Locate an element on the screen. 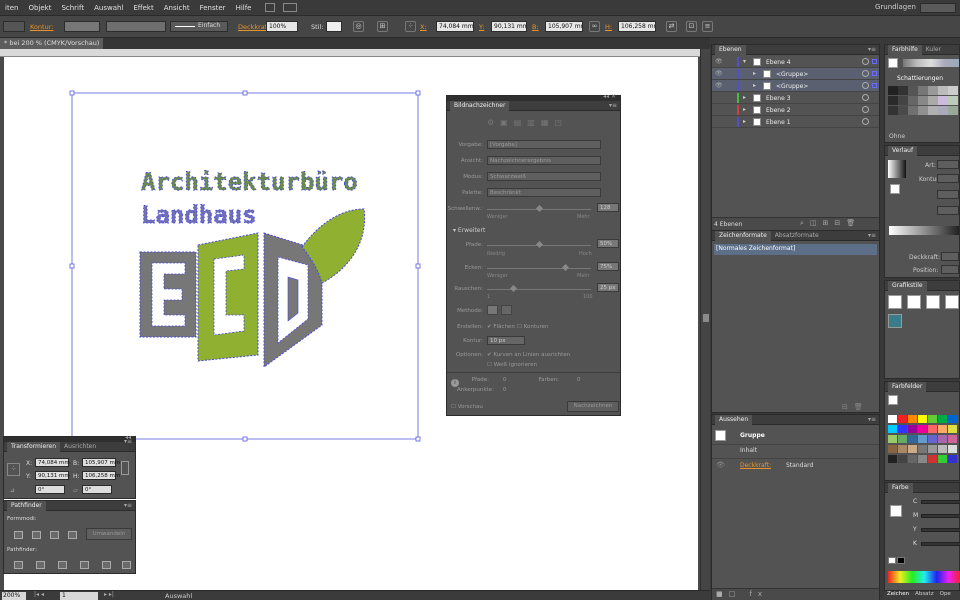 This screenshot has width=960, height=600. ignore-white-checkbox: ☐ Weiß ignorieren is located at coordinates (512, 365).